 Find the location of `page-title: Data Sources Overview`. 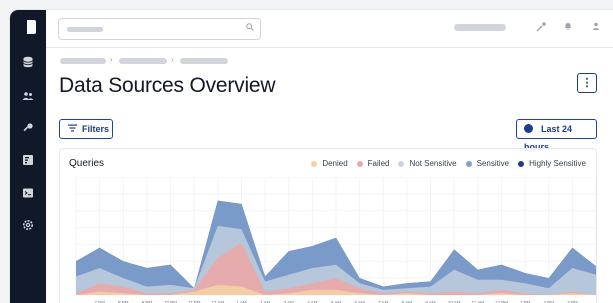

page-title: Data Sources Overview is located at coordinates (167, 85).